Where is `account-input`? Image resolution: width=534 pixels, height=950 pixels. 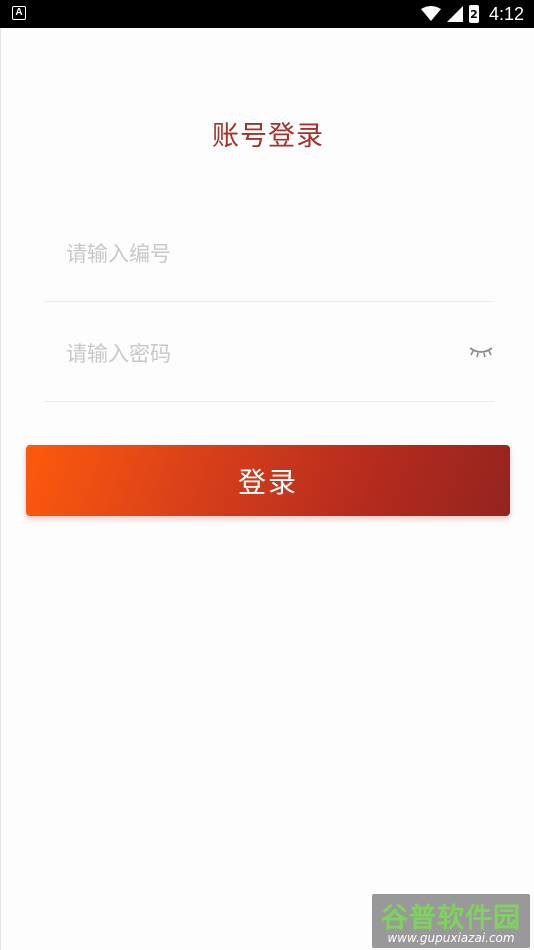
account-input is located at coordinates (256, 254).